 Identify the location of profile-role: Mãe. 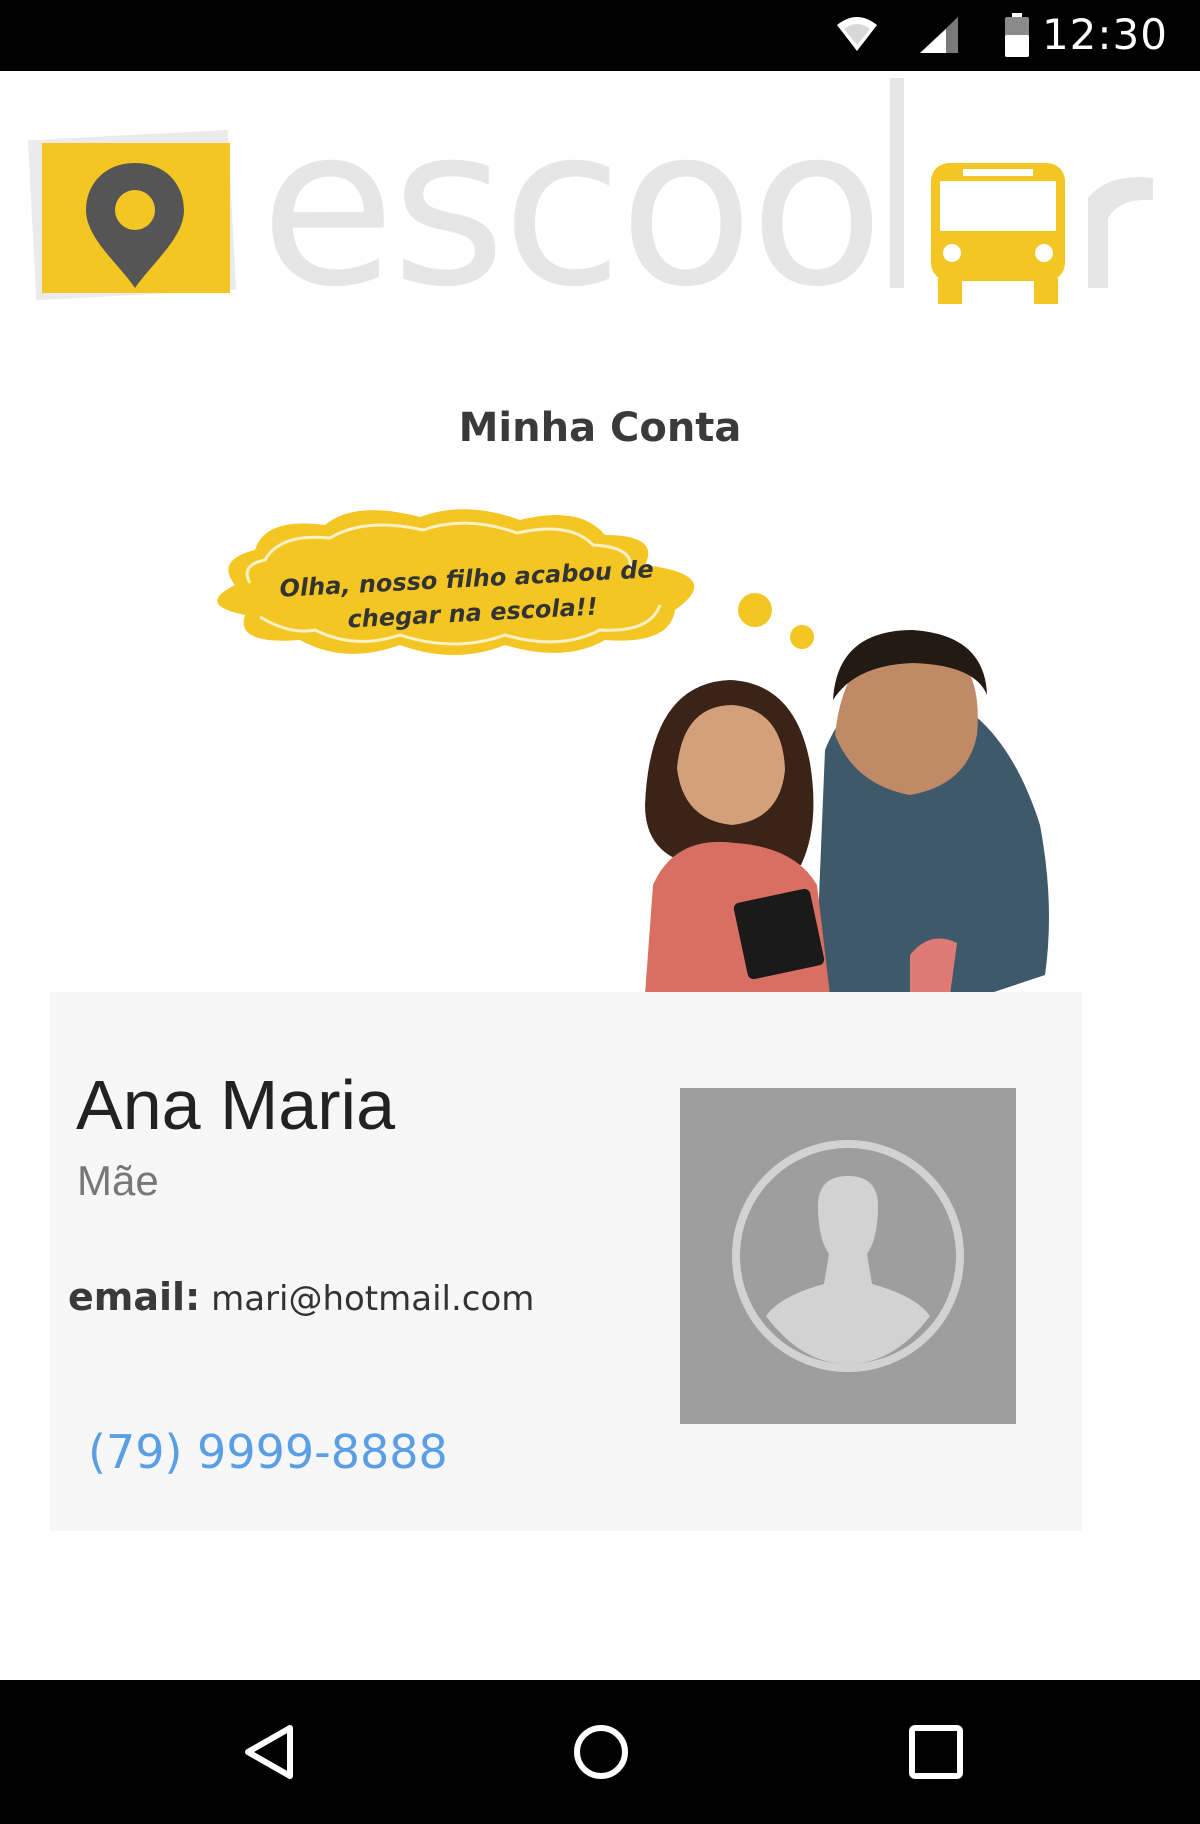
(118, 1180).